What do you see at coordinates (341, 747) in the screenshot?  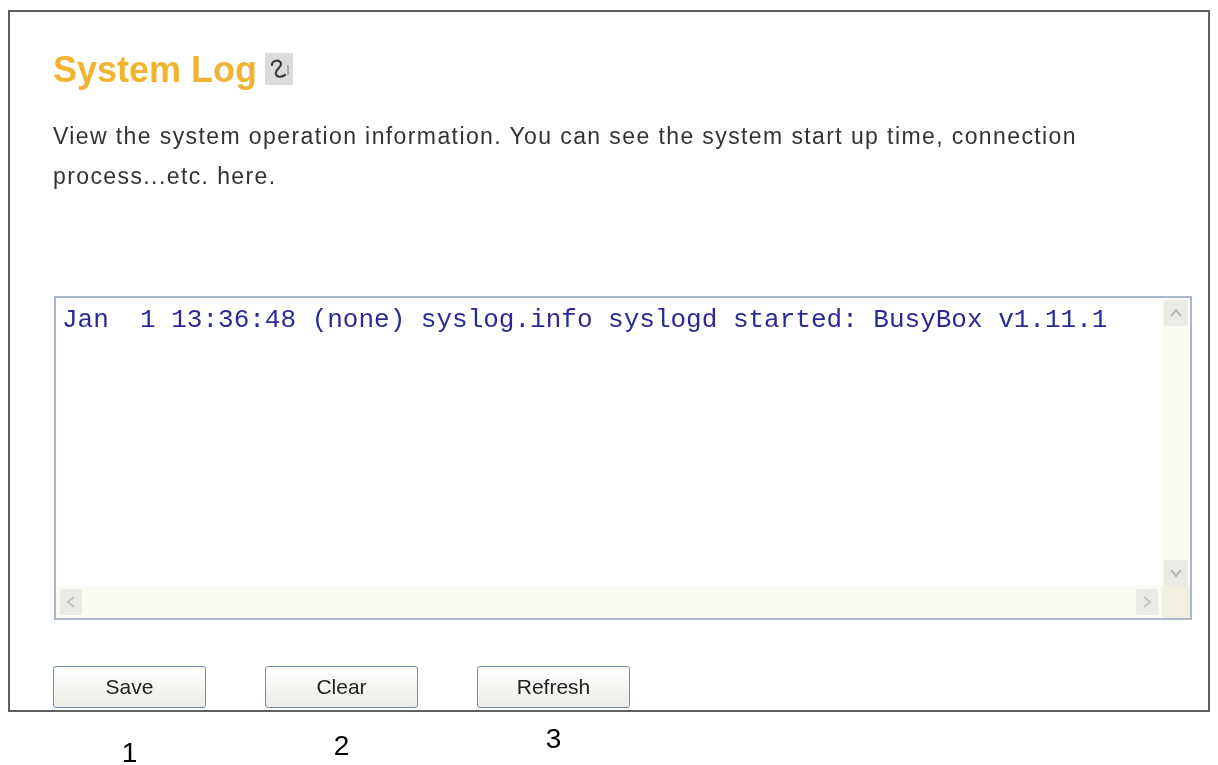 I see `callout-number: 2` at bounding box center [341, 747].